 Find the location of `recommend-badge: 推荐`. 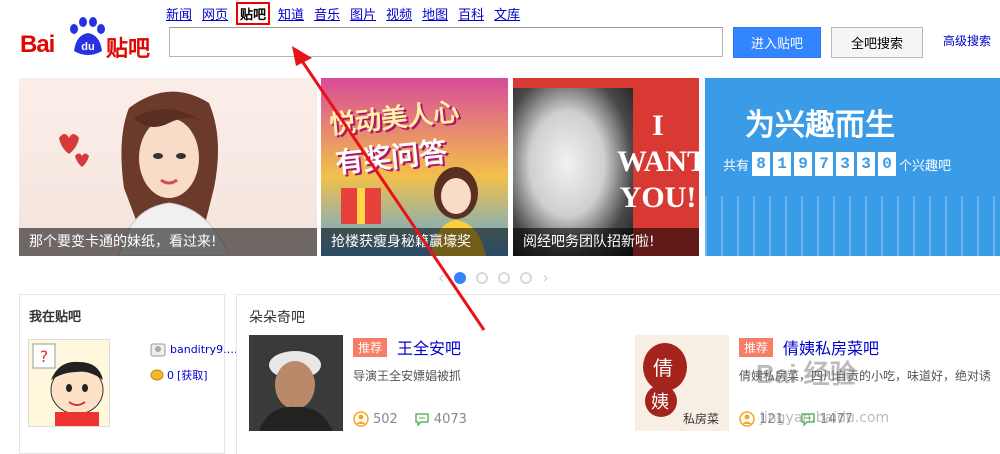

recommend-badge: 推荐 is located at coordinates (370, 347).